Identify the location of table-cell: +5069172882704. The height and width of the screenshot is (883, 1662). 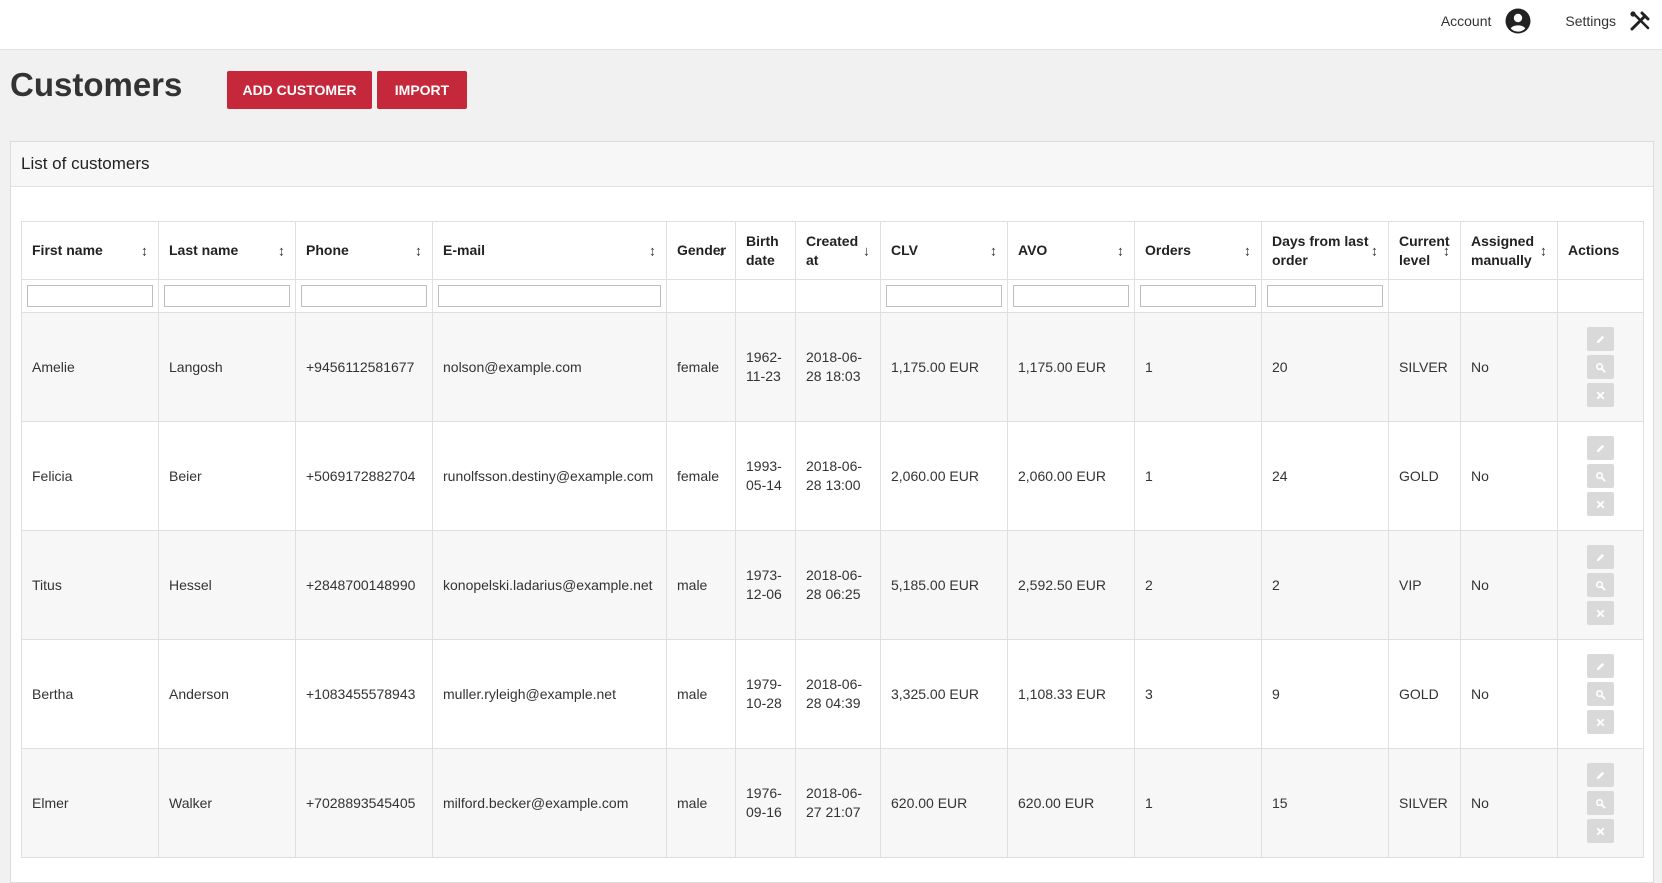
(364, 476).